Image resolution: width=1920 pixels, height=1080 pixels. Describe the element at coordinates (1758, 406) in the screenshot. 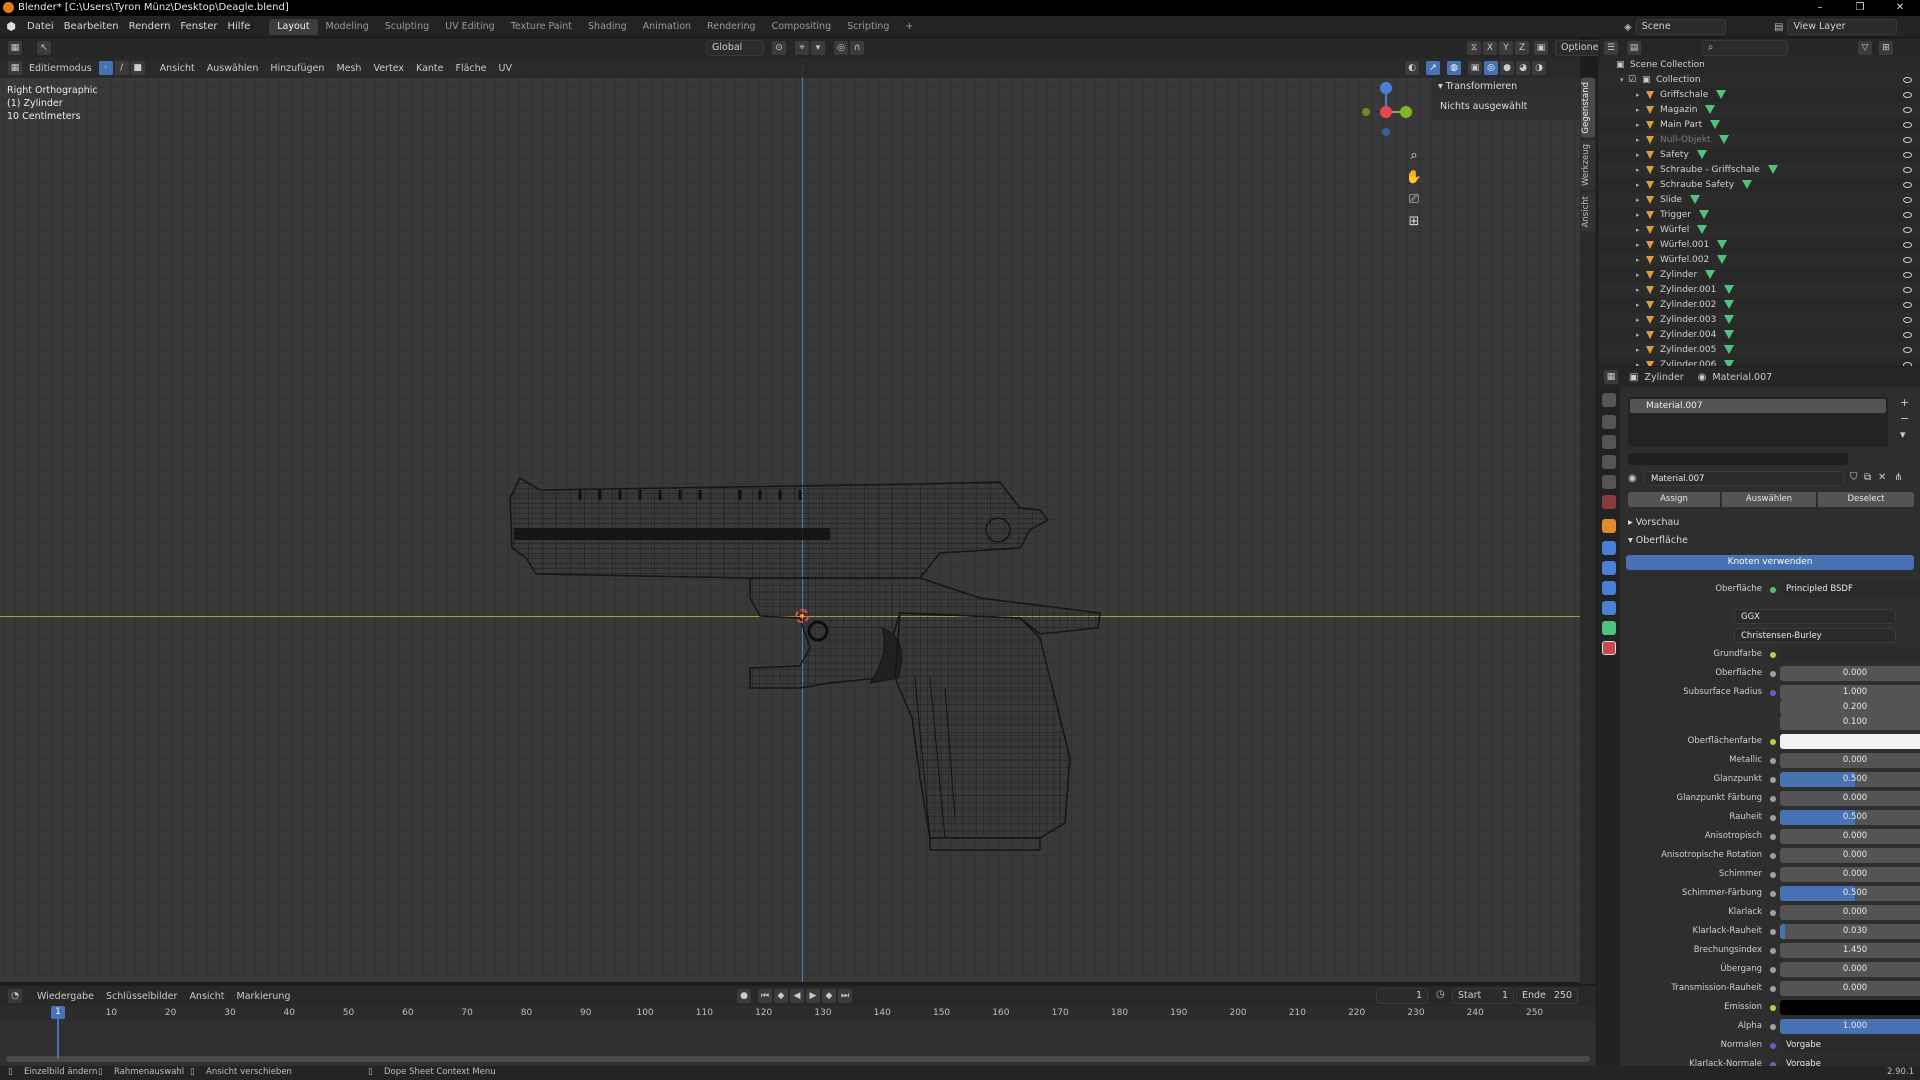

I see `material-slot-item: Material.007` at that location.